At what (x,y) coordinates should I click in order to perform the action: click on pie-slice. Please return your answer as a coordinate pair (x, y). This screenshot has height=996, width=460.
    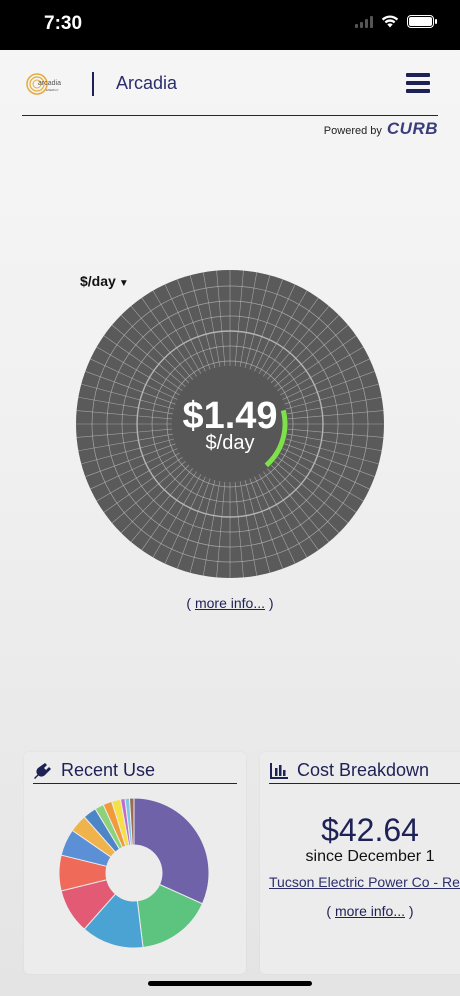
    Looking at the image, I should click on (171, 851).